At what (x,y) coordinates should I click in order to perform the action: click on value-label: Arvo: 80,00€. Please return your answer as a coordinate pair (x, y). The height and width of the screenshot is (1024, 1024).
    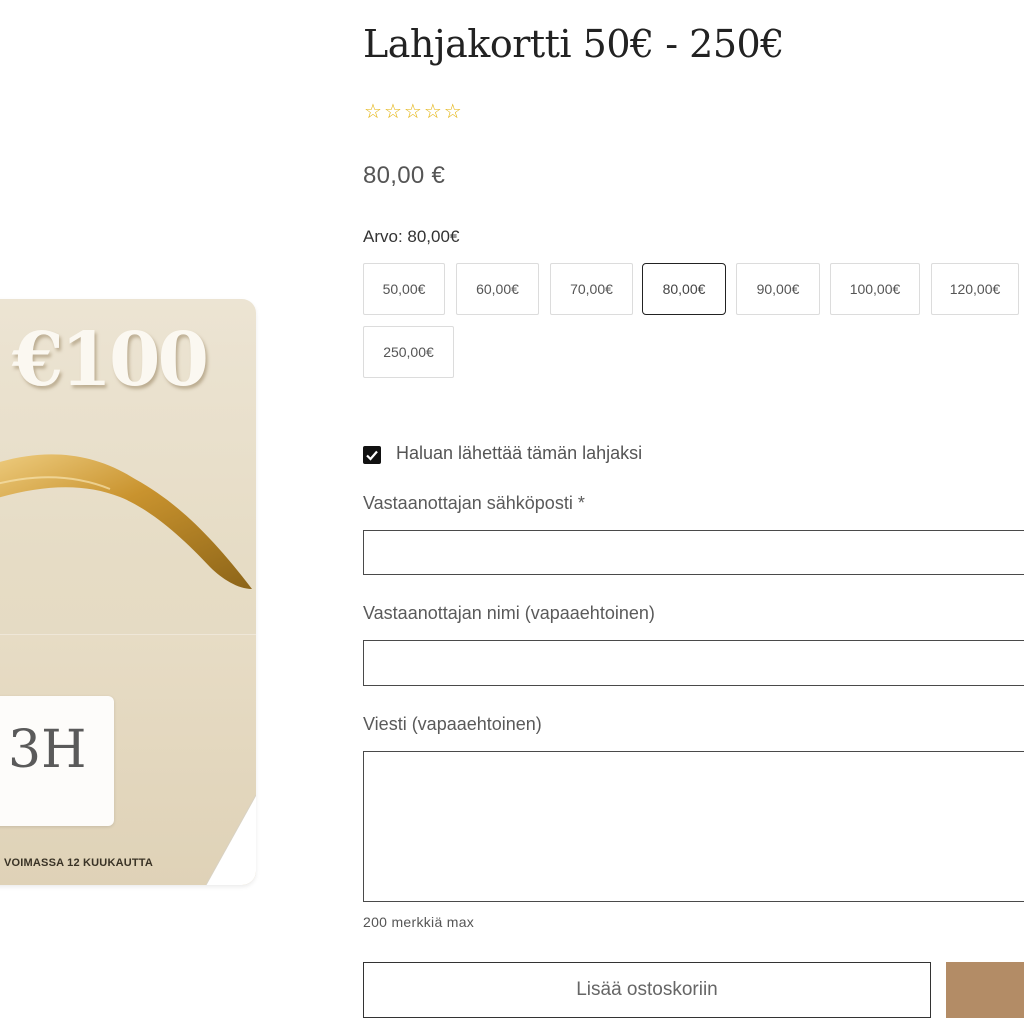
    Looking at the image, I should click on (411, 236).